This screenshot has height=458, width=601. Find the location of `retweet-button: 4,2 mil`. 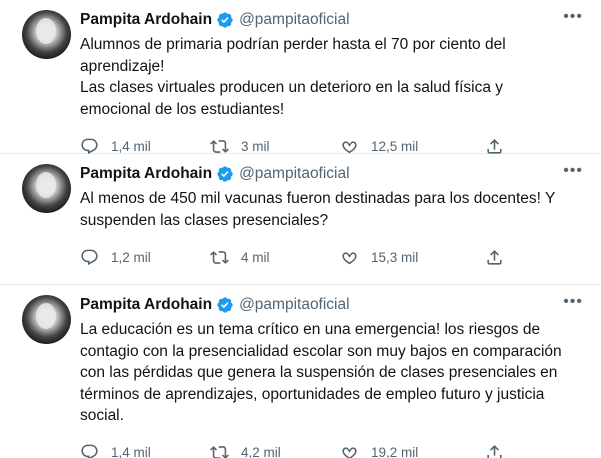

retweet-button: 4,2 mil is located at coordinates (275, 450).